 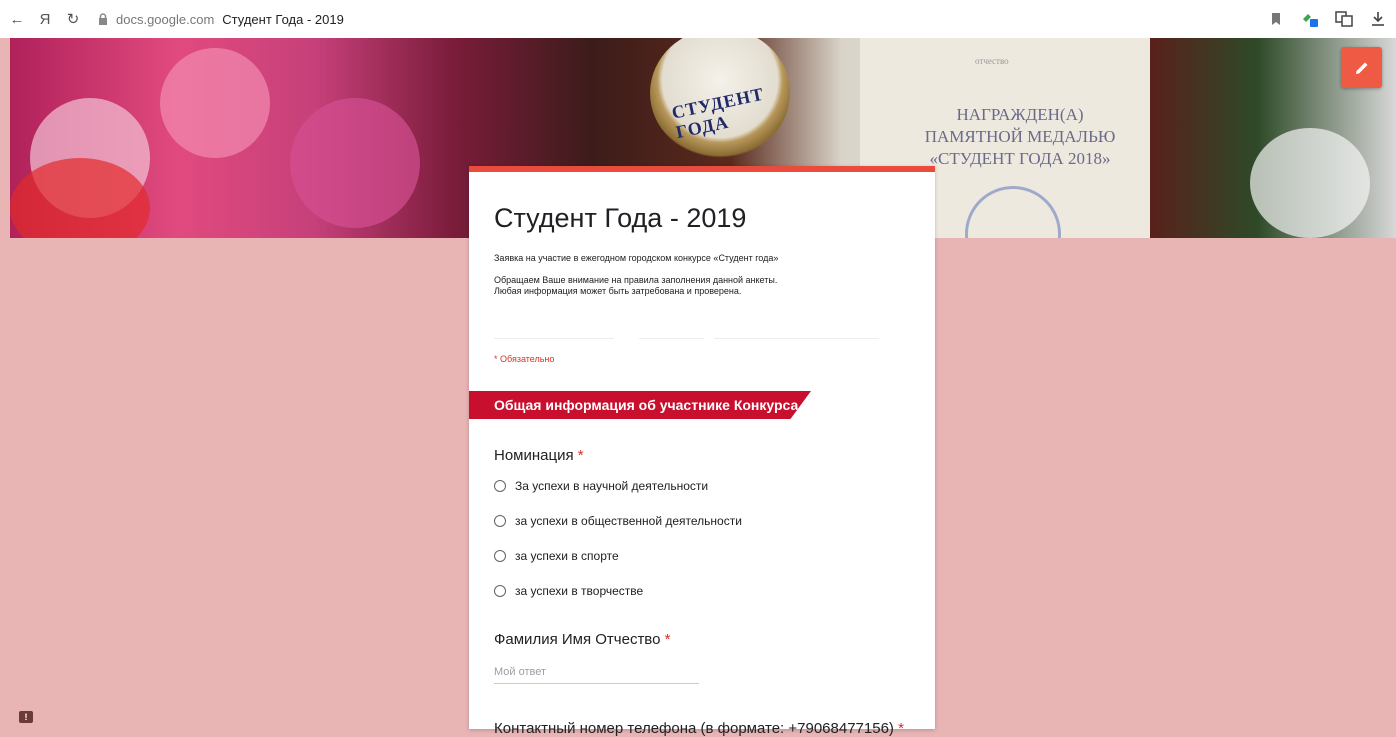 What do you see at coordinates (567, 556) in the screenshot?
I see `option-label: за успехи в спорте` at bounding box center [567, 556].